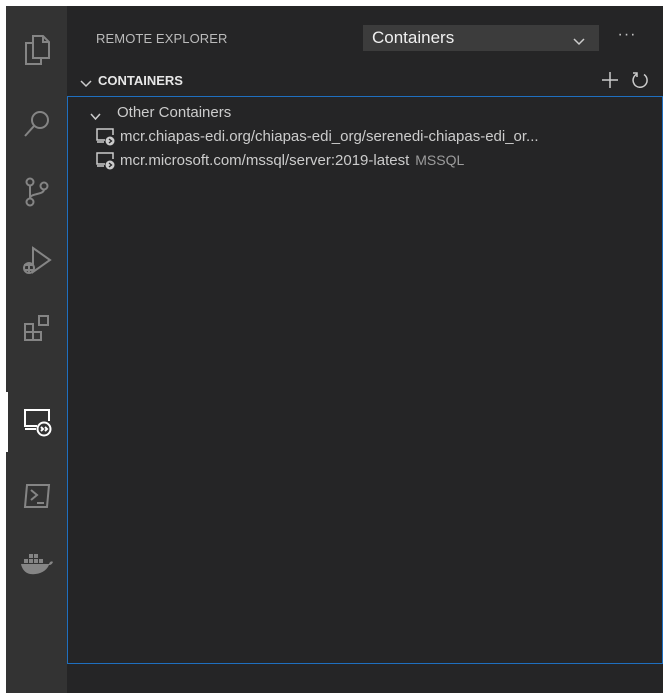  What do you see at coordinates (481, 38) in the screenshot?
I see `remote-view-dropdown: Containers` at bounding box center [481, 38].